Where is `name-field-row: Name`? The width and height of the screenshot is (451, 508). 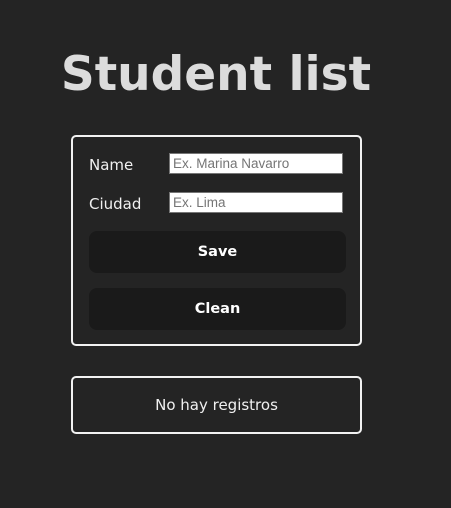 name-field-row: Name is located at coordinates (219, 165).